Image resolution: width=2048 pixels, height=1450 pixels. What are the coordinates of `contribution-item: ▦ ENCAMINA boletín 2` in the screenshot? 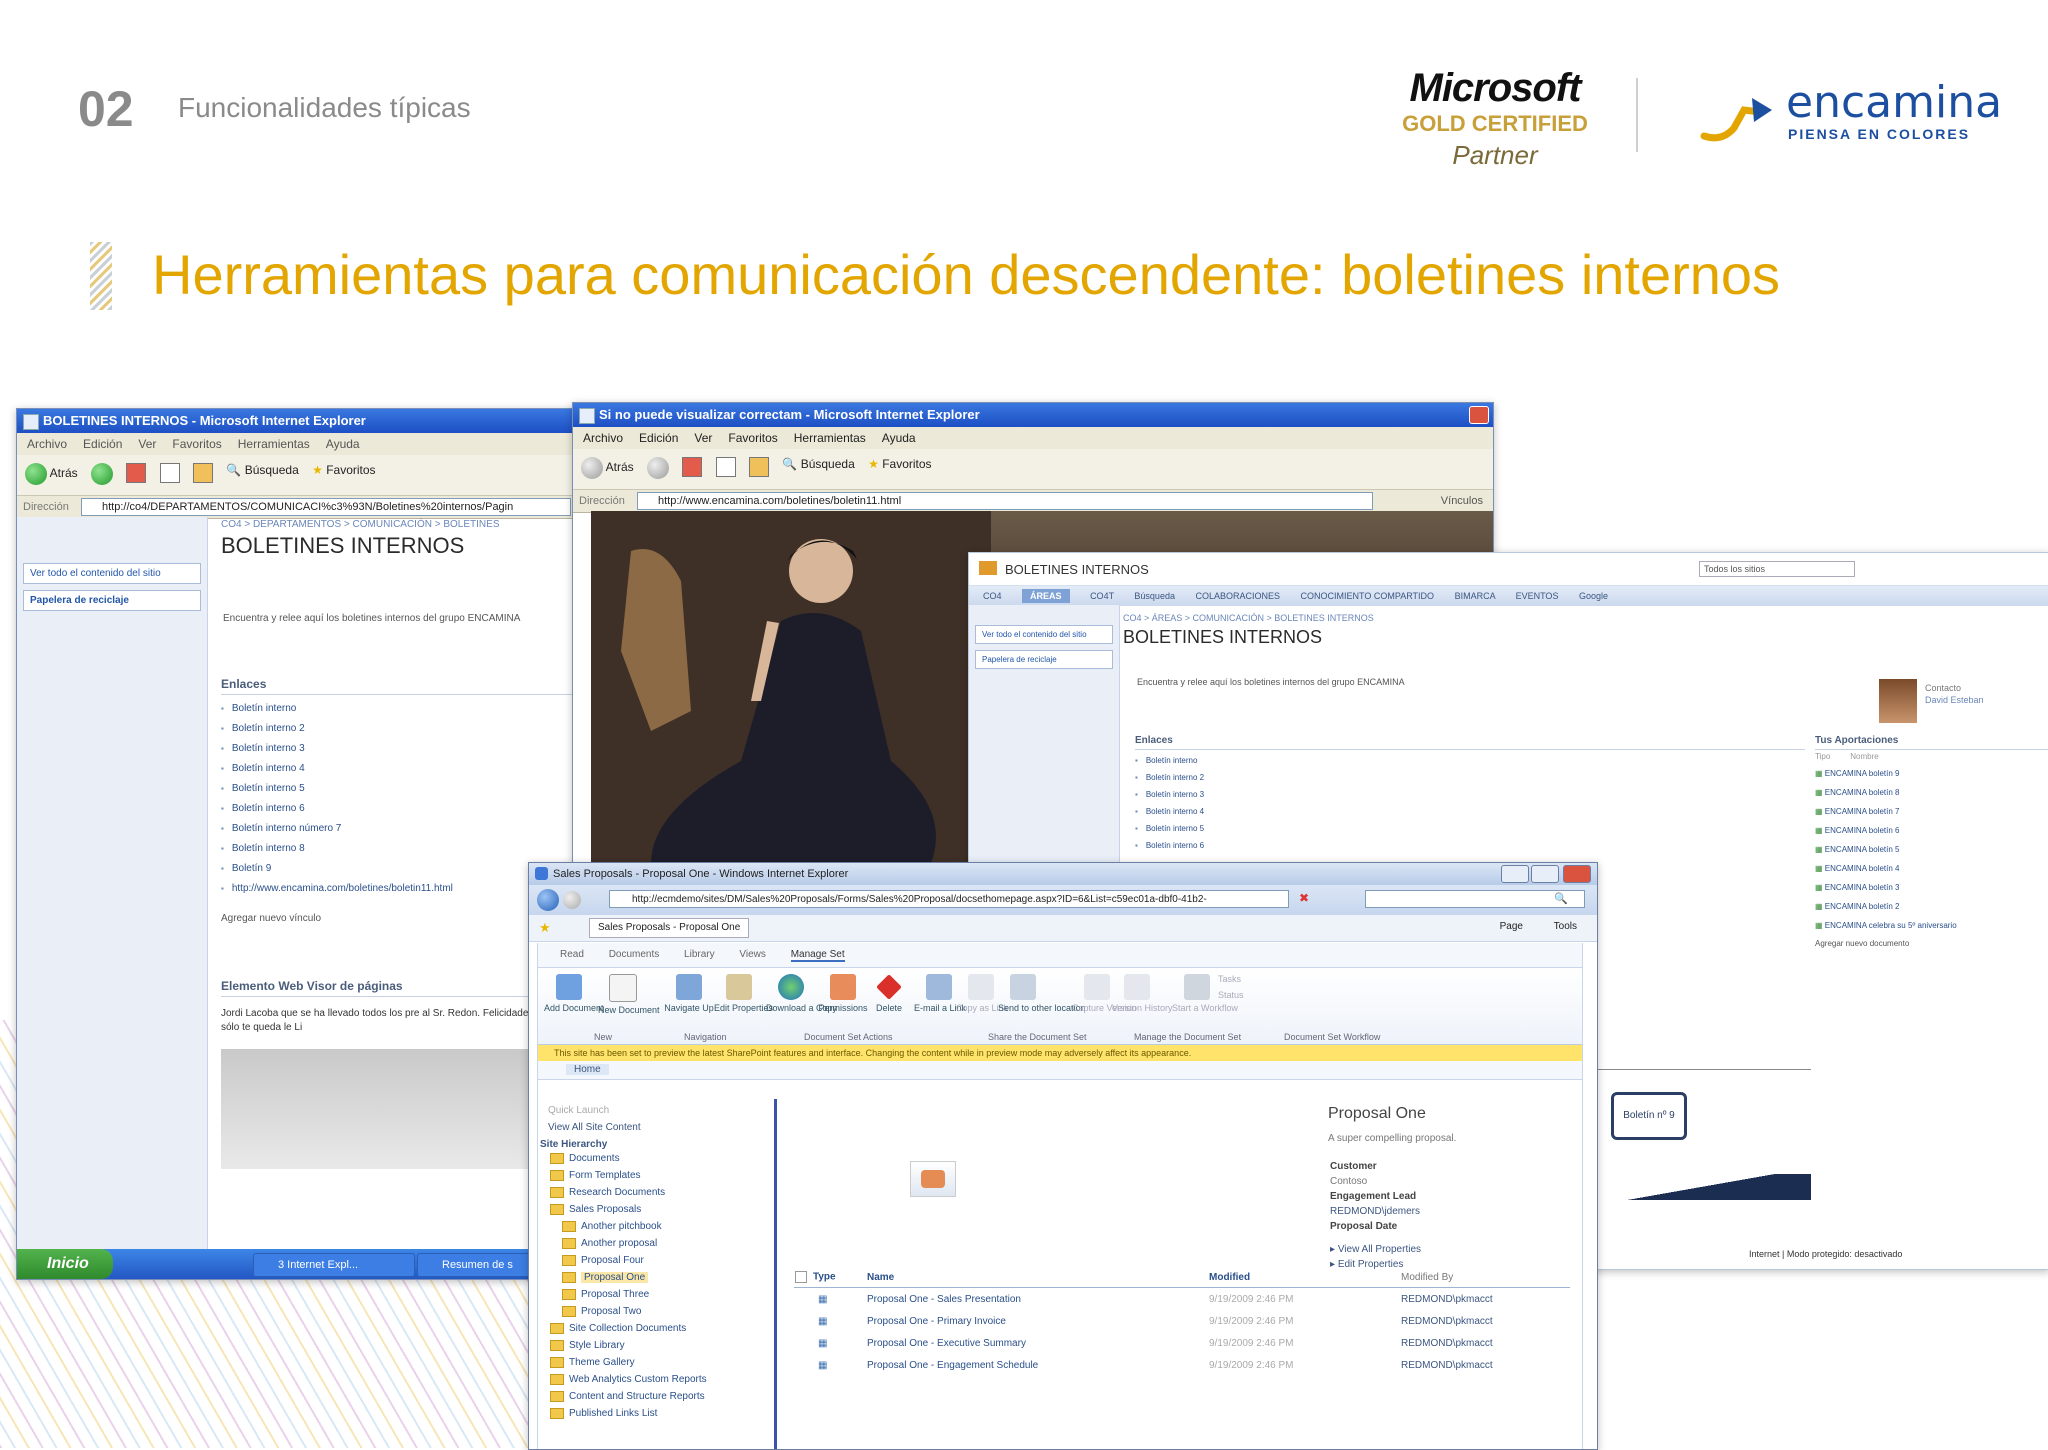 It's located at (1931, 906).